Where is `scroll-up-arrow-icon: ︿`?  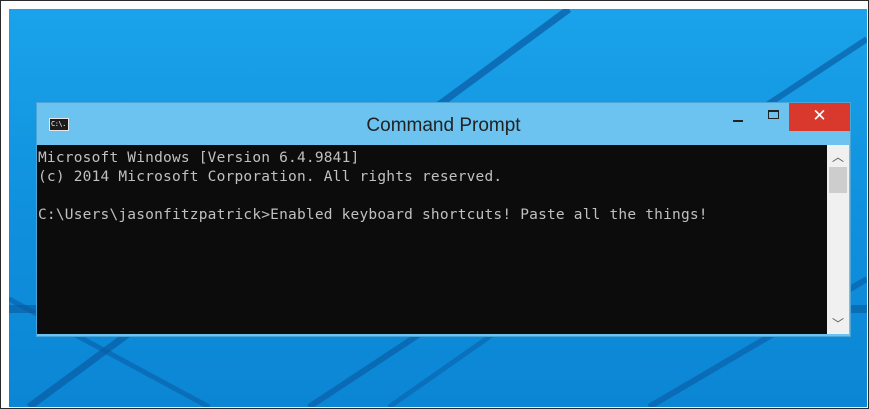
scroll-up-arrow-icon: ︿ is located at coordinates (837, 157).